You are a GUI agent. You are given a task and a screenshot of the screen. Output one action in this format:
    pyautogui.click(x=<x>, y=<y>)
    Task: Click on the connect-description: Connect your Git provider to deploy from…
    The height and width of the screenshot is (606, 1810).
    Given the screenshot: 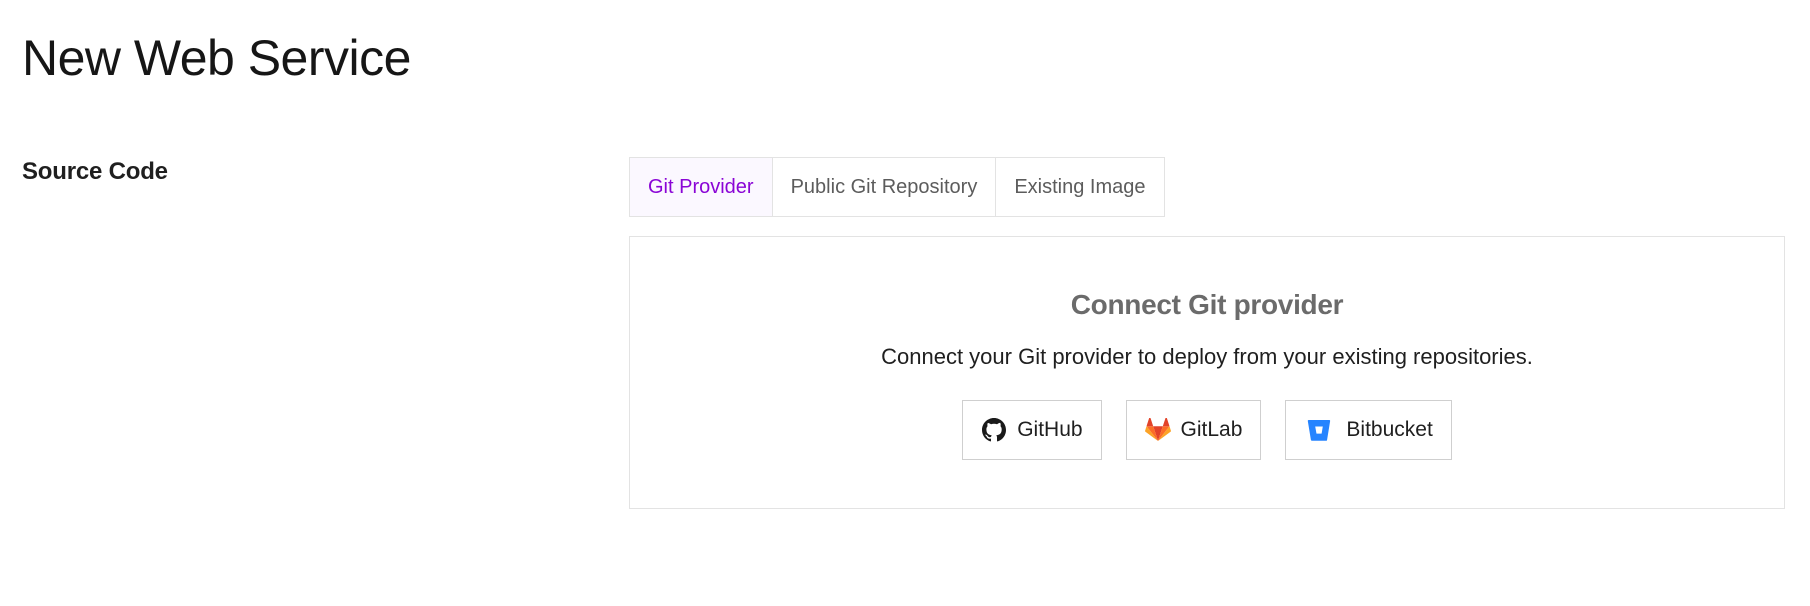 What is the action you would take?
    pyautogui.click(x=1207, y=356)
    